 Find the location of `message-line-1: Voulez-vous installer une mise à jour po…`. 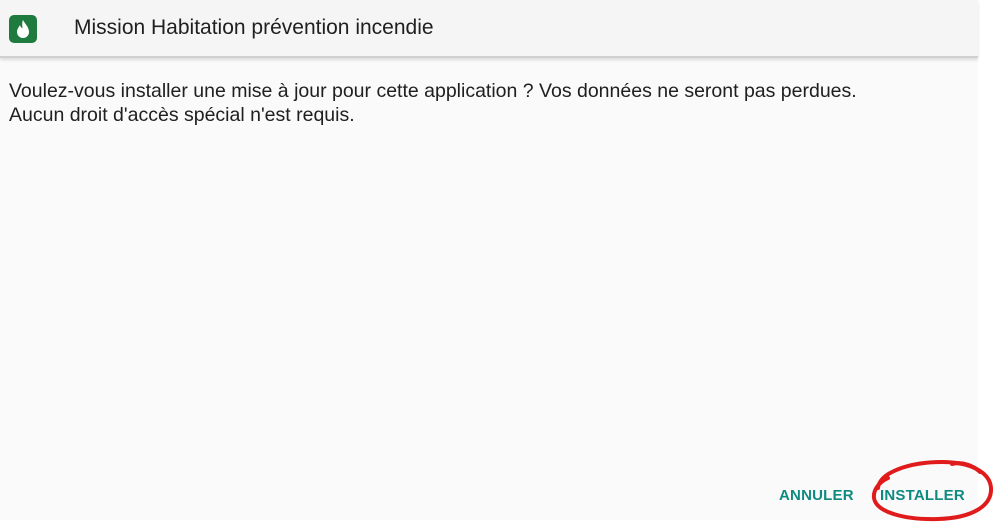

message-line-1: Voulez-vous installer une mise à jour po… is located at coordinates (433, 91).